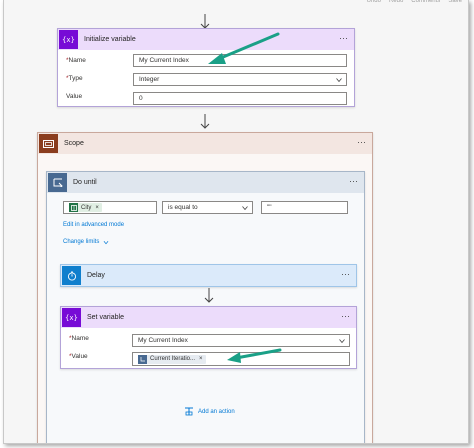 The width and height of the screenshot is (474, 448). I want to click on delay-header: Delay ···, so click(208, 275).